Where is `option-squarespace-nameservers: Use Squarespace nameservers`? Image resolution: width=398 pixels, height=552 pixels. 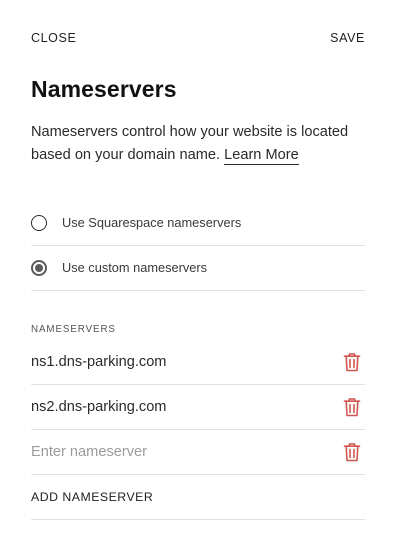
option-squarespace-nameservers: Use Squarespace nameservers is located at coordinates (198, 223).